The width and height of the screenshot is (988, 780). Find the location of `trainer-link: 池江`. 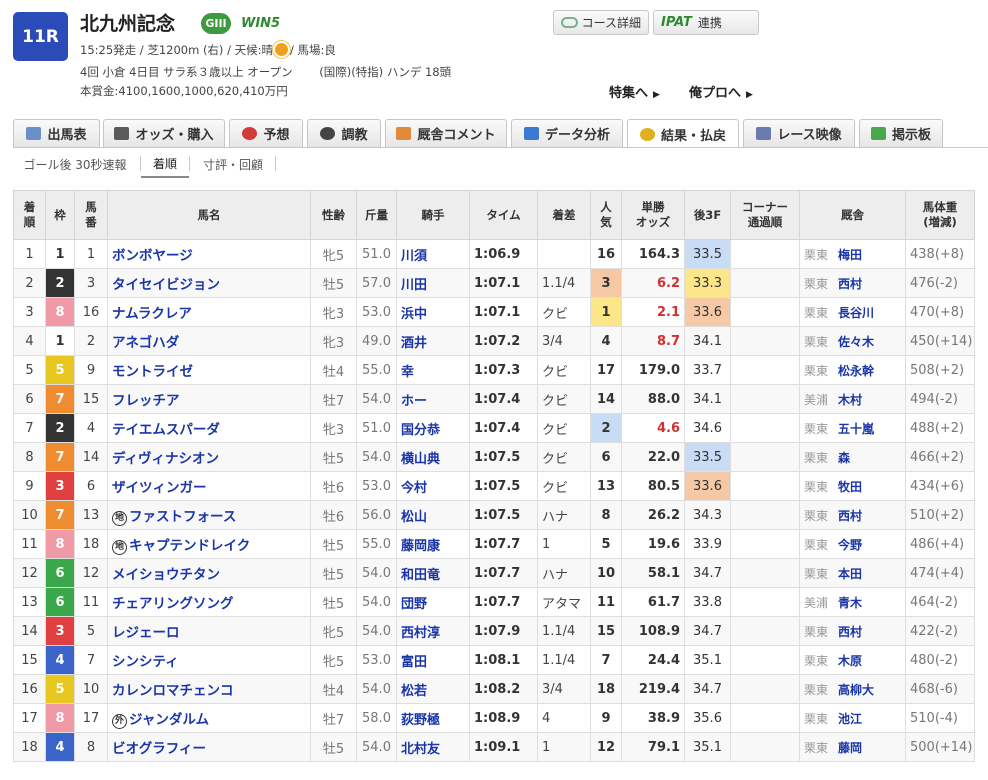

trainer-link: 池江 is located at coordinates (850, 719).